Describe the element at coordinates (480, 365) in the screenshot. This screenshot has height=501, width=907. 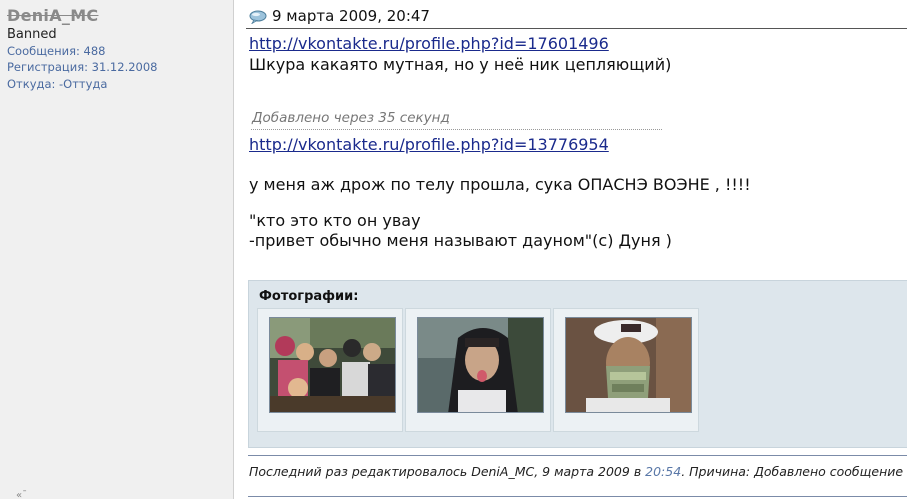
I see `photo-thumbnail-portrait` at that location.